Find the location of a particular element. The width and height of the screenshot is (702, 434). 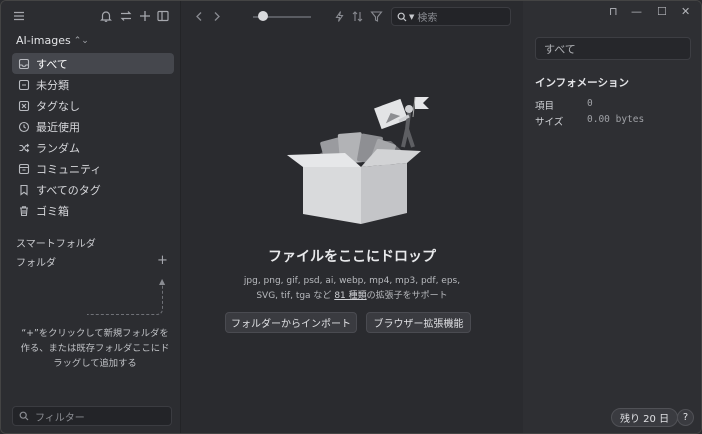

library-name: AI-images is located at coordinates (43, 40).